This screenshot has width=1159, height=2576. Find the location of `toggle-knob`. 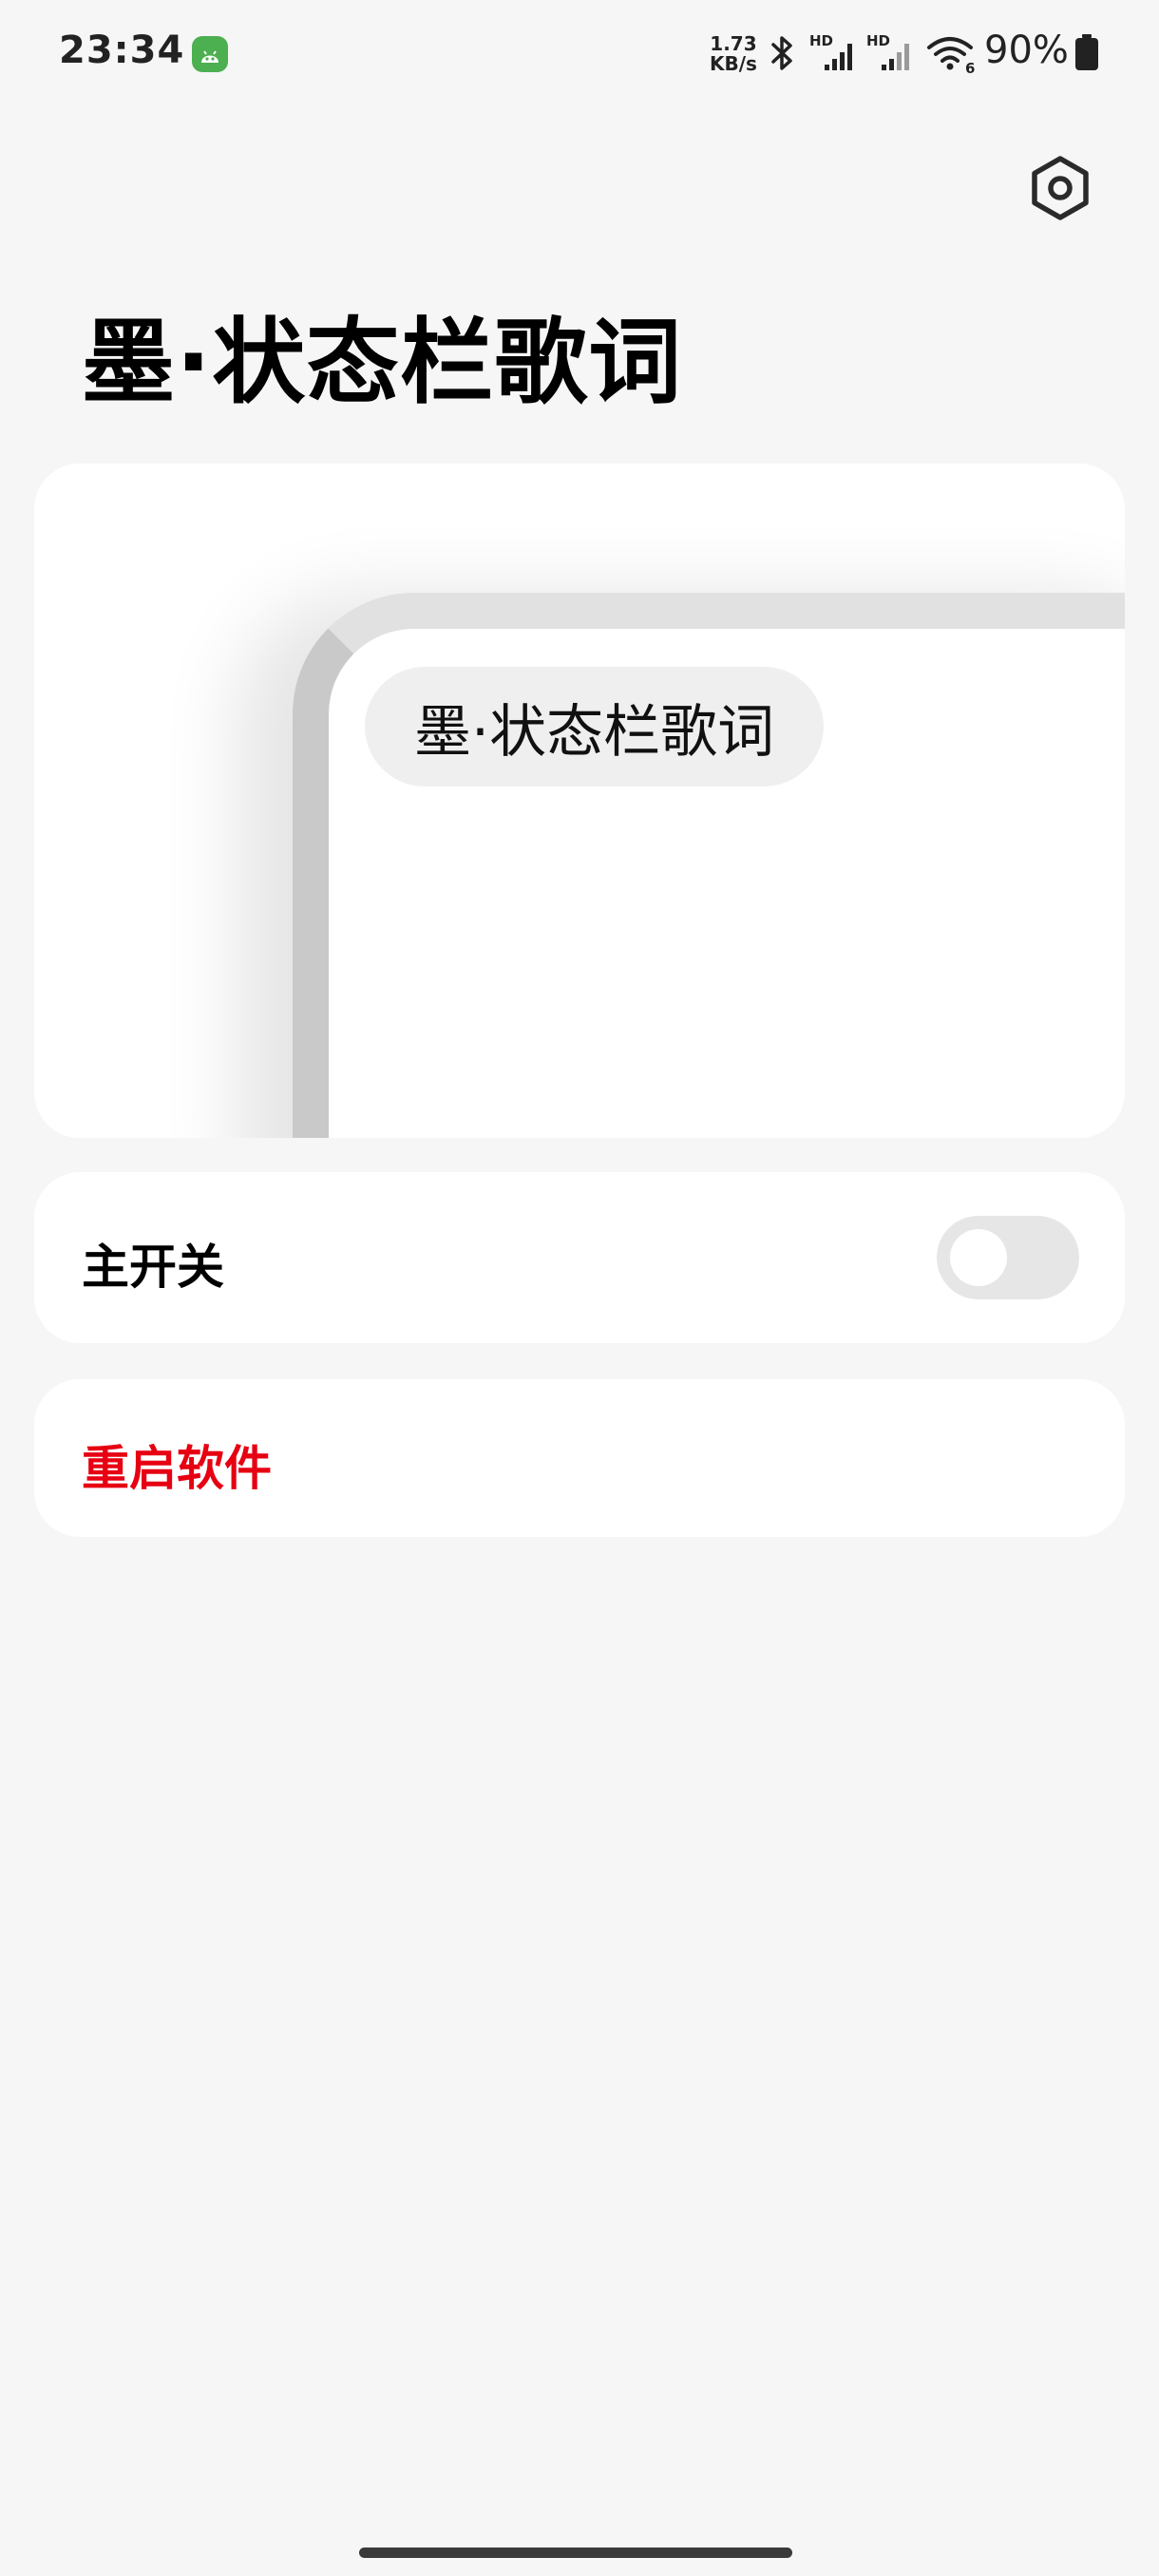

toggle-knob is located at coordinates (978, 1257).